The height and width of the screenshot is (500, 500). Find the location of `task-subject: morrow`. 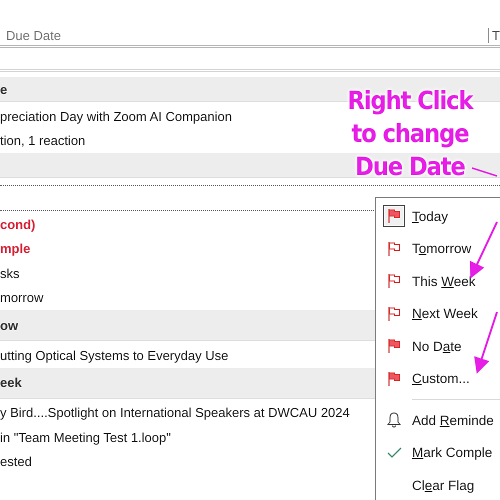

task-subject: morrow is located at coordinates (22, 298).